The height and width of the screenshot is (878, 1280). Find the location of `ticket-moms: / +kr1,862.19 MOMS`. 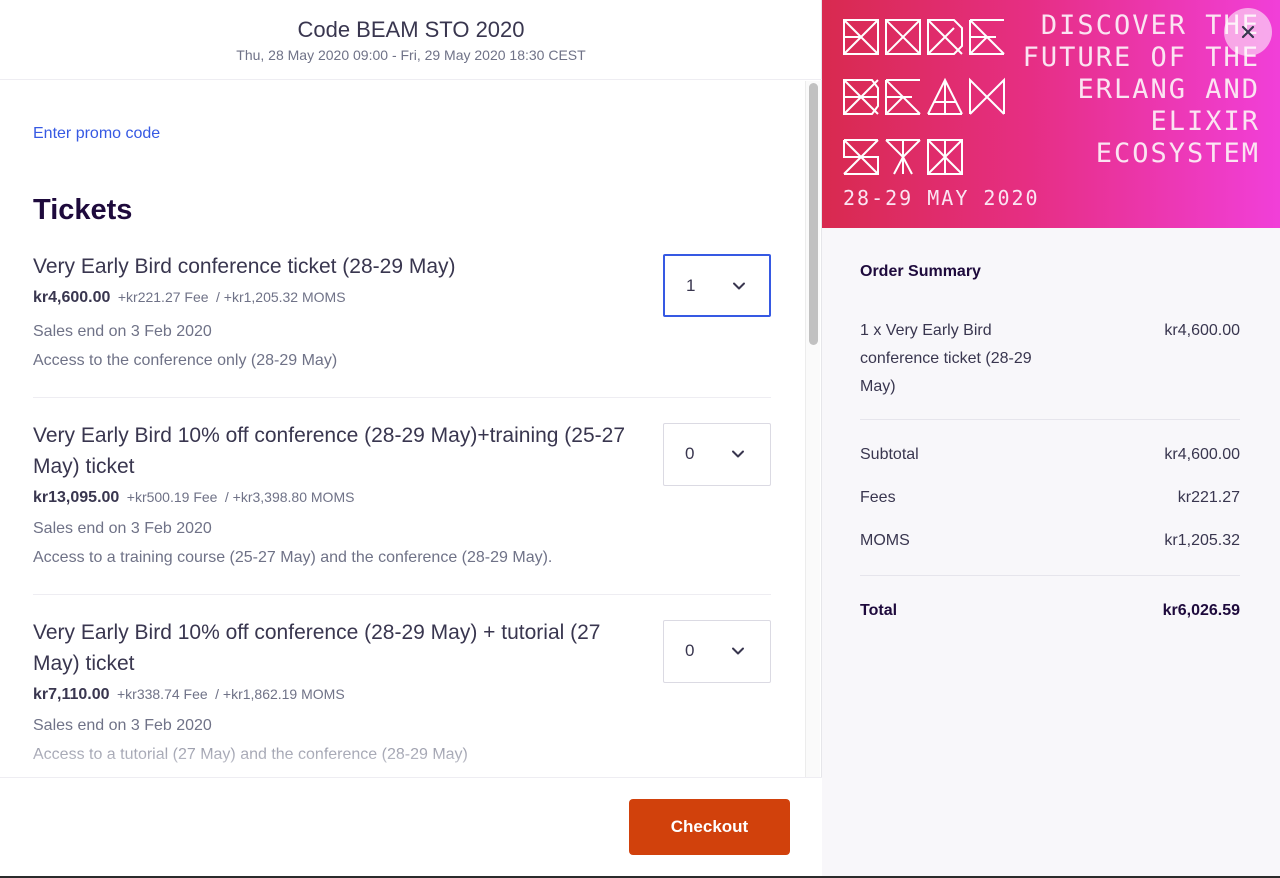

ticket-moms: / +kr1,862.19 MOMS is located at coordinates (280, 694).